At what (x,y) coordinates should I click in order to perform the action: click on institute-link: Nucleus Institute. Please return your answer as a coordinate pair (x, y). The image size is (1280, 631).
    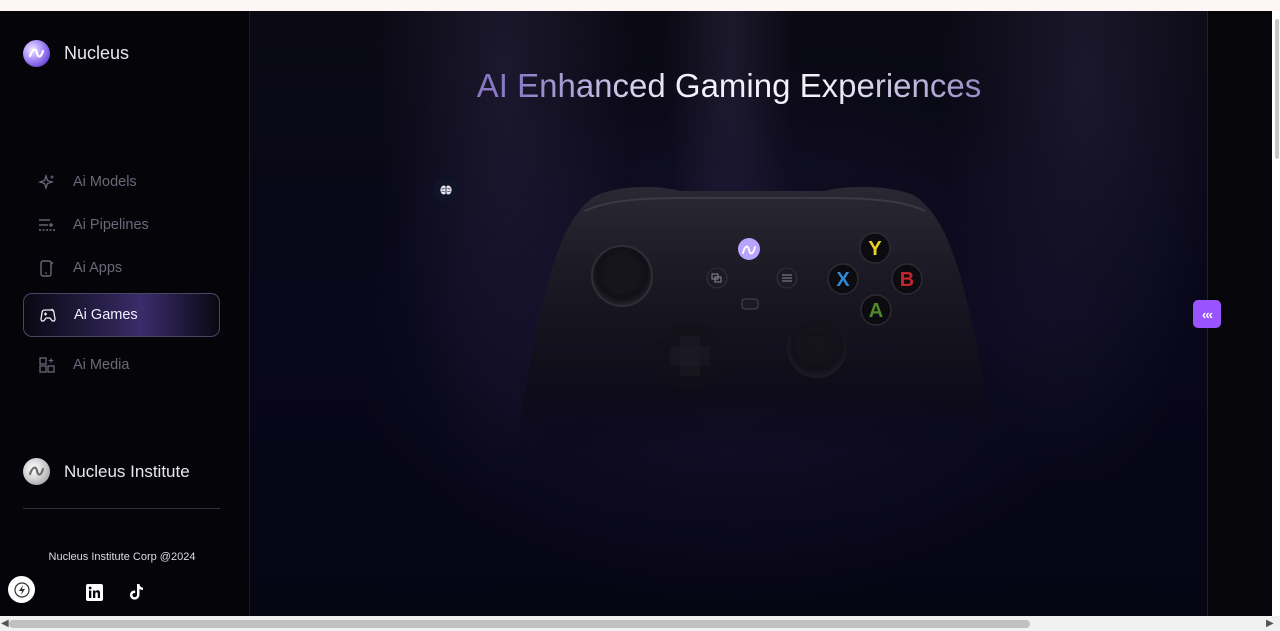
    Looking at the image, I should click on (106, 471).